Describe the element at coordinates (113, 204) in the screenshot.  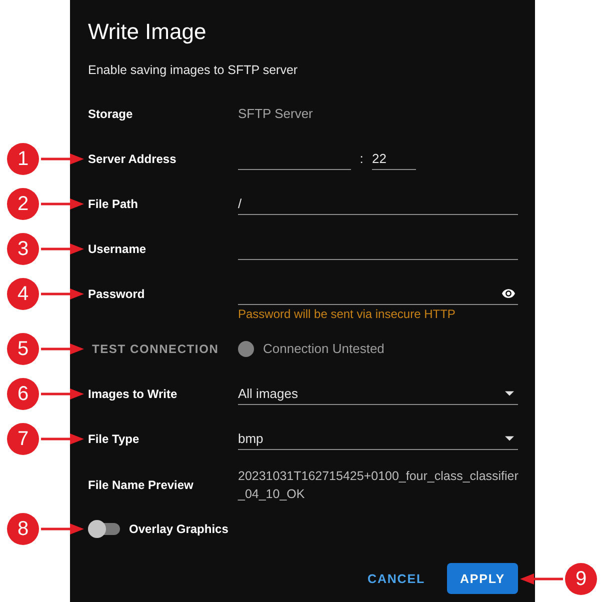
I see `field-label: File Path` at that location.